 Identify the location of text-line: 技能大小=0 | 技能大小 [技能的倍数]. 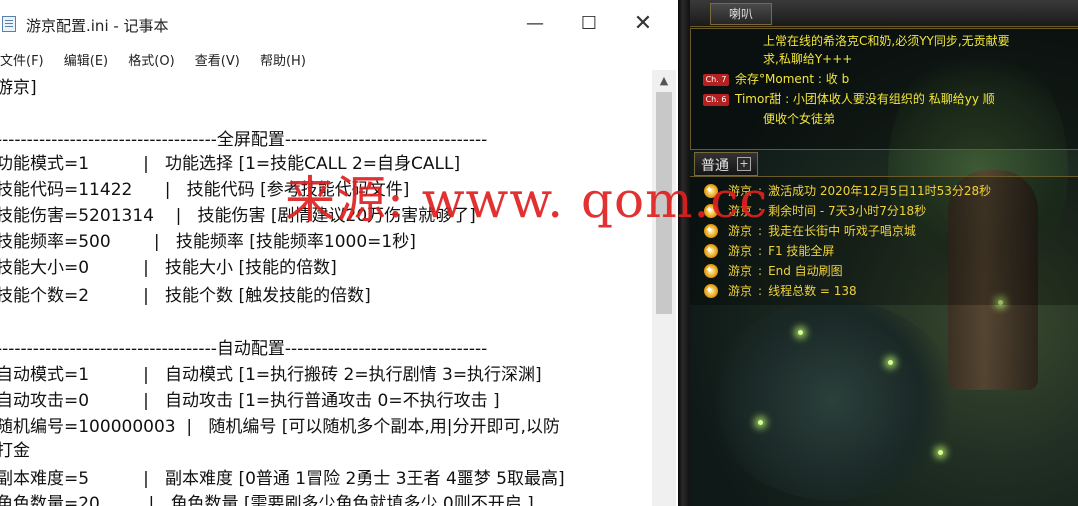
(168, 268).